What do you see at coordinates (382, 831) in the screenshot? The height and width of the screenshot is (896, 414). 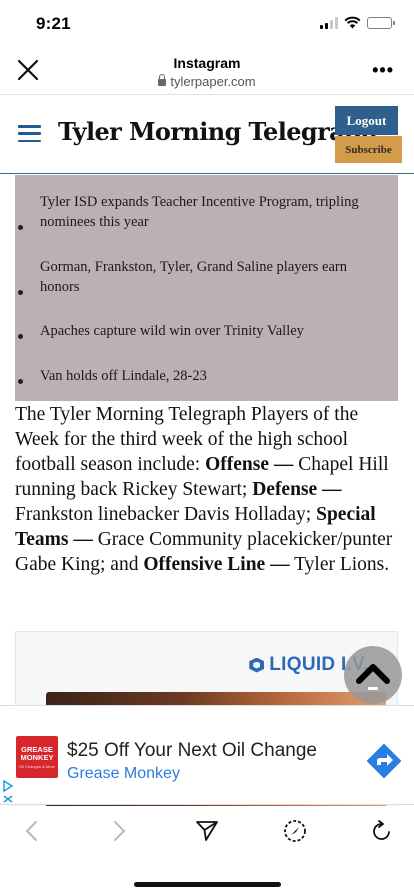 I see `reload-icon` at bounding box center [382, 831].